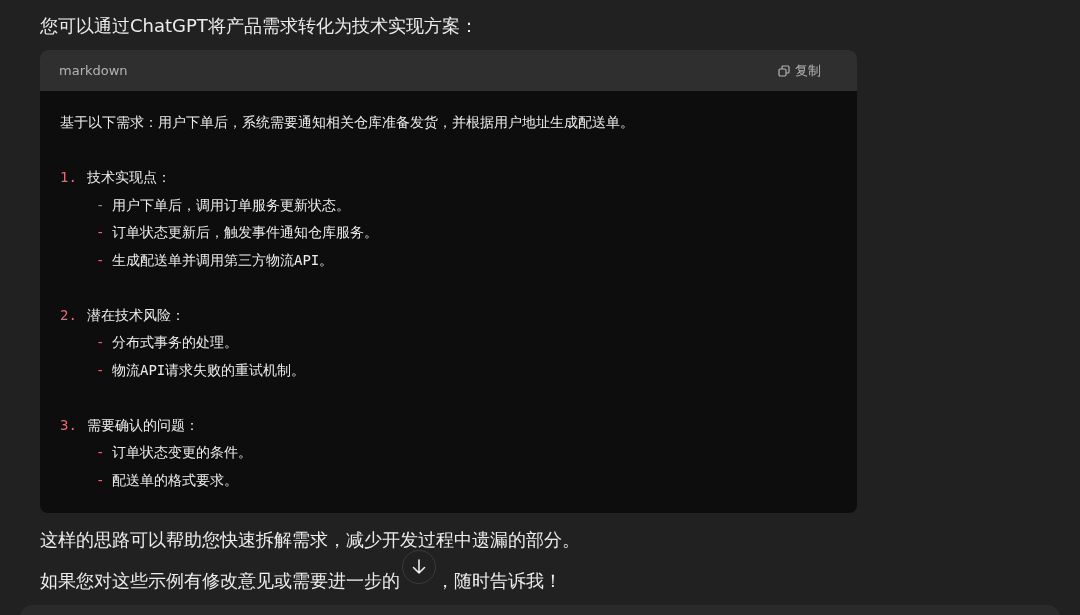 Image resolution: width=1080 pixels, height=615 pixels. I want to click on scroll-down-button, so click(419, 567).